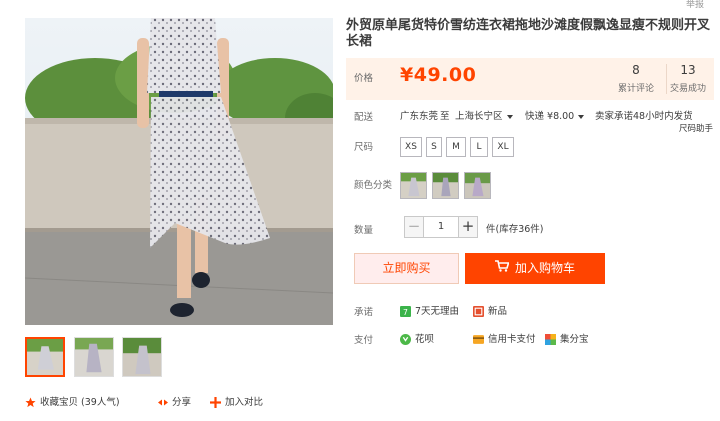  I want to click on share-link: 分享, so click(174, 401).